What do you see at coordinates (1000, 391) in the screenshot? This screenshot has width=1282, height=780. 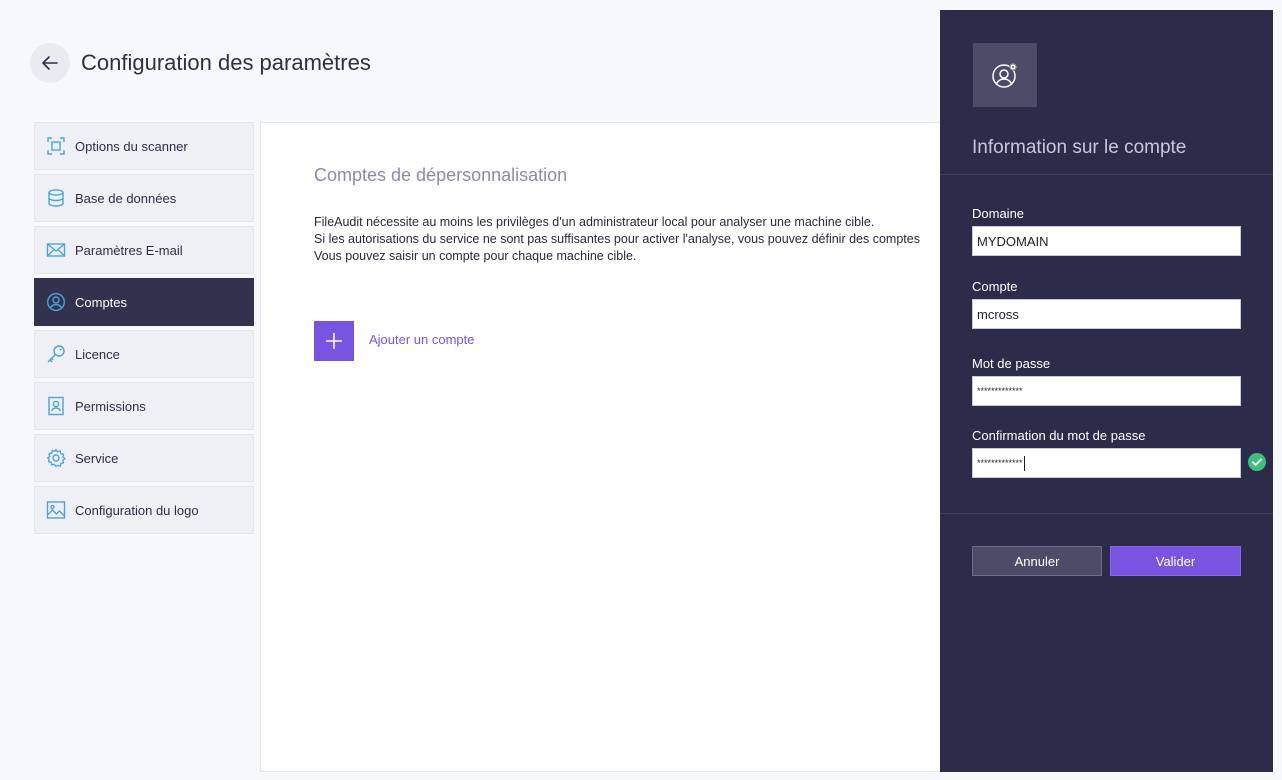 I see `password-mask: *************` at bounding box center [1000, 391].